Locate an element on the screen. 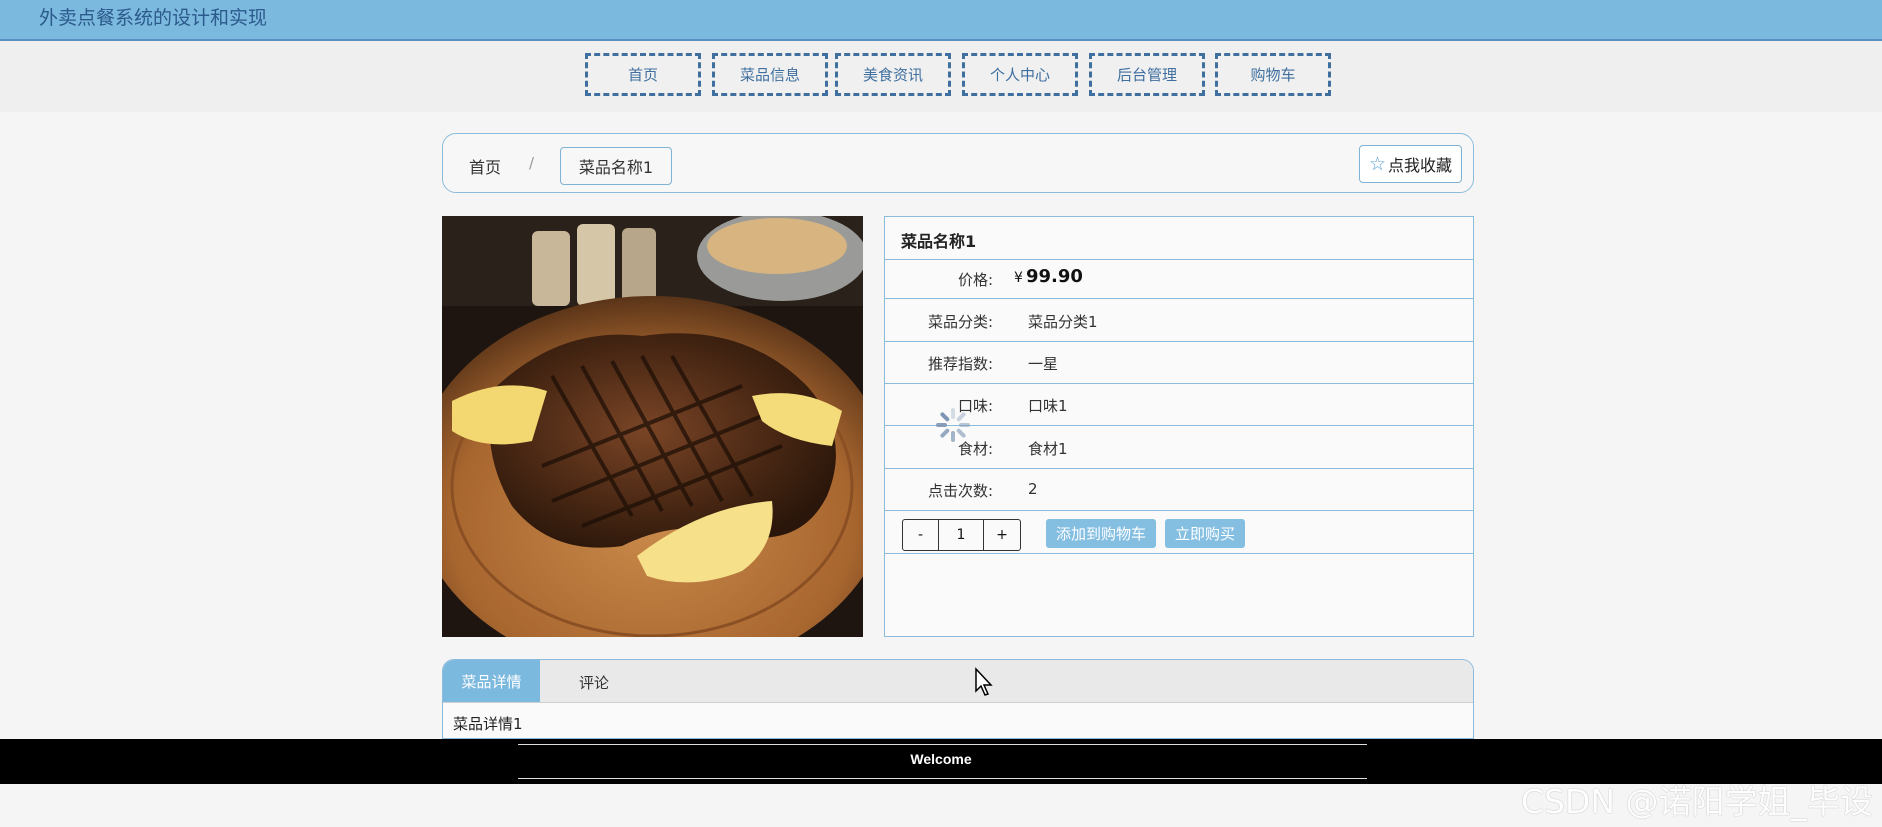 This screenshot has width=1882, height=827. action-row: - 1 + 添加到购物车 立即购买 is located at coordinates (1179, 532).